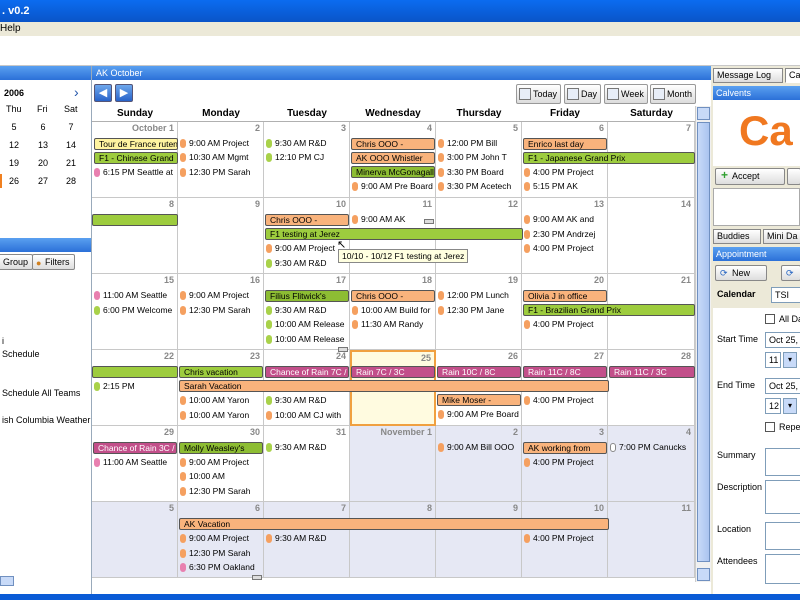 The height and width of the screenshot is (600, 800). Describe the element at coordinates (773, 360) in the screenshot. I see `start-hour-field: 11` at that location.